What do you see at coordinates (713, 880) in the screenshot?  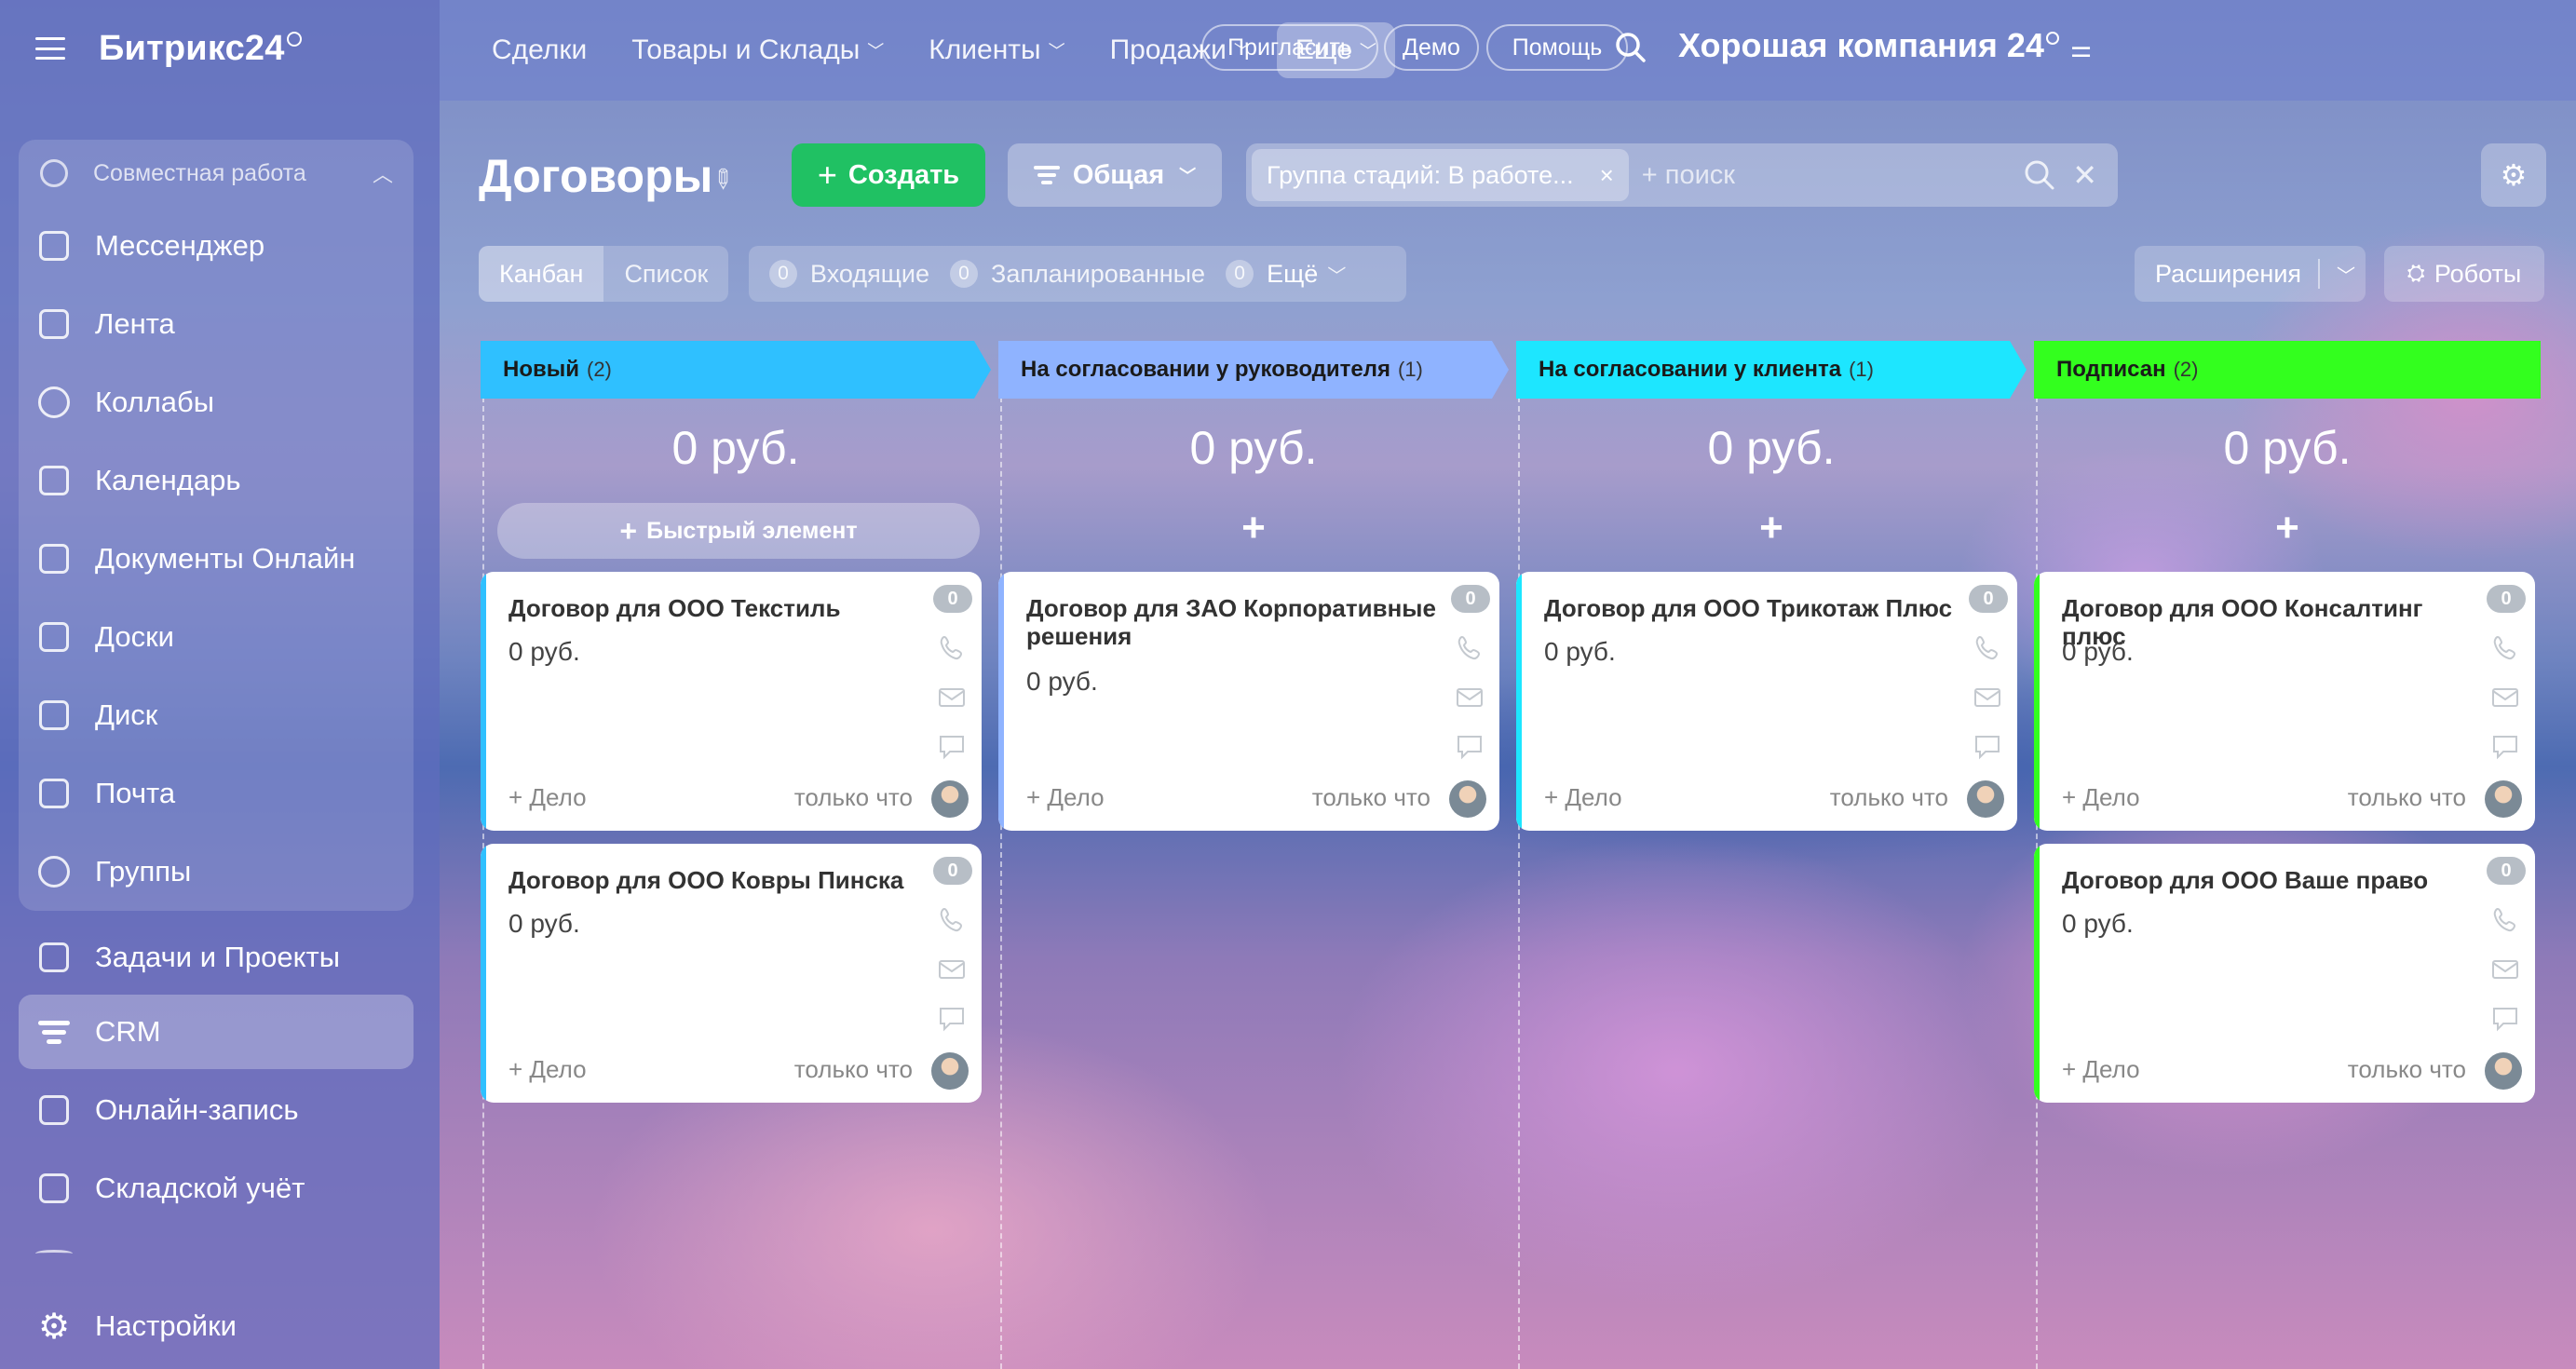 I see `card-title: Договор для ООО Ковры Пинска` at bounding box center [713, 880].